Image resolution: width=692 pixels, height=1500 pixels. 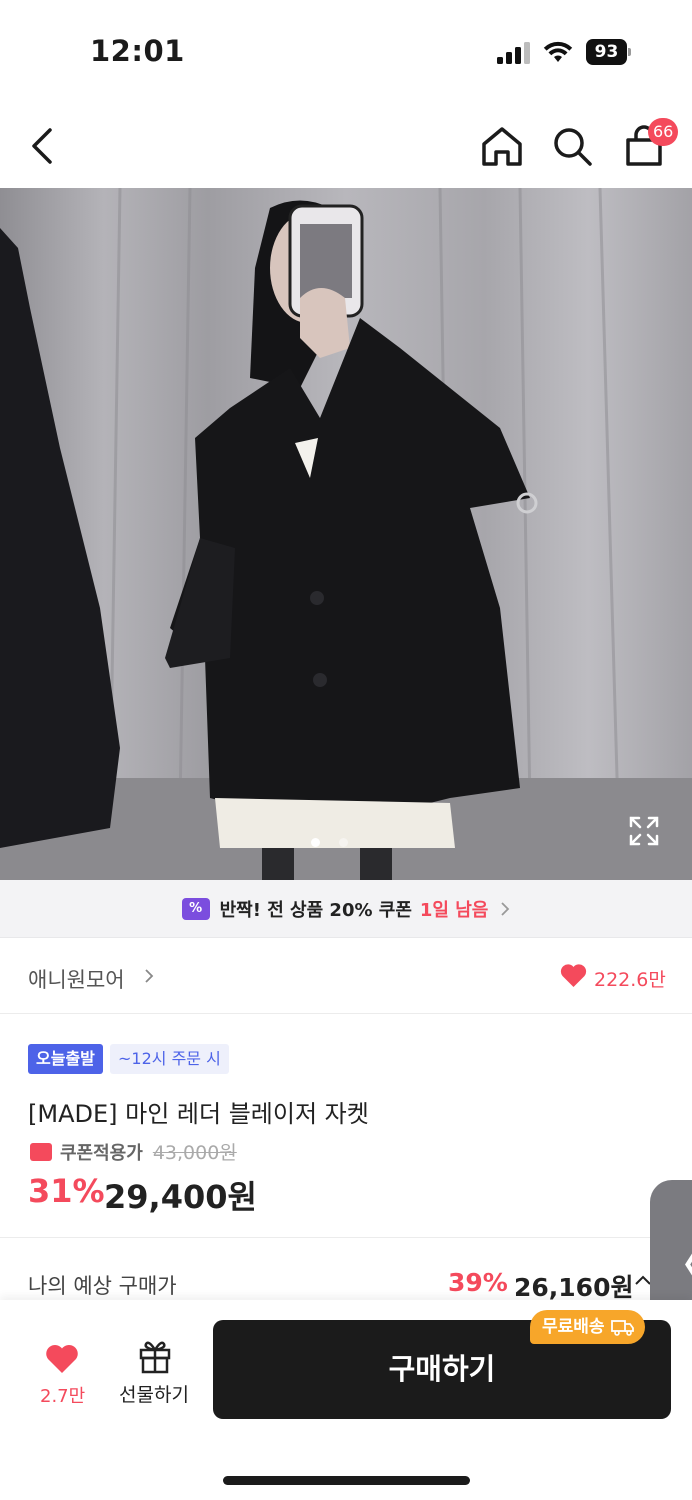 I want to click on coupon-price-row: 쿠폰적용가 43,000원, so click(x=133, y=1151).